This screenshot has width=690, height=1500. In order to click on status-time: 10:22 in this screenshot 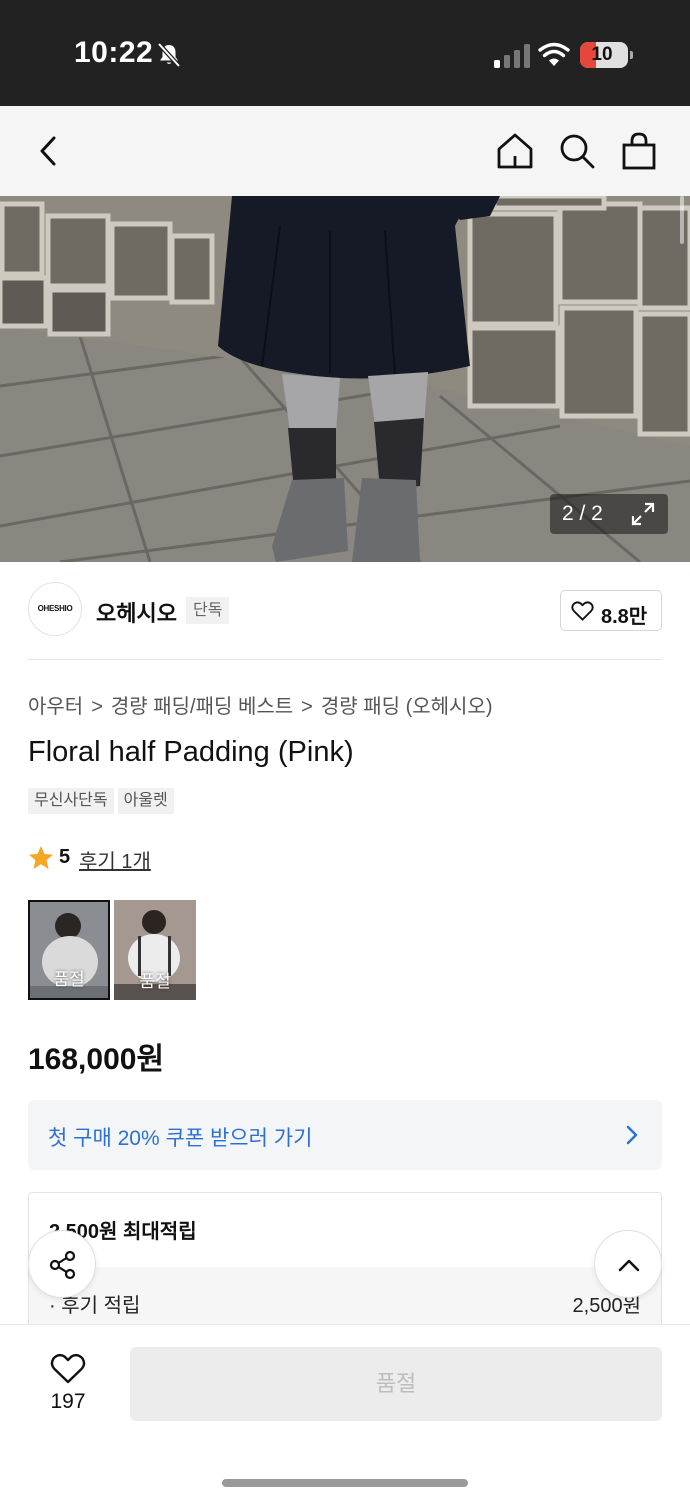, I will do `click(114, 52)`.